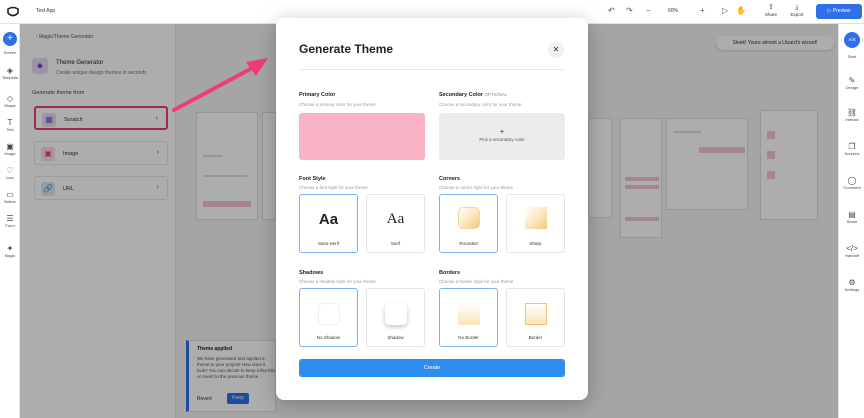  I want to click on font-style-subtitle: Choose a font style for your theme, so click(333, 187).